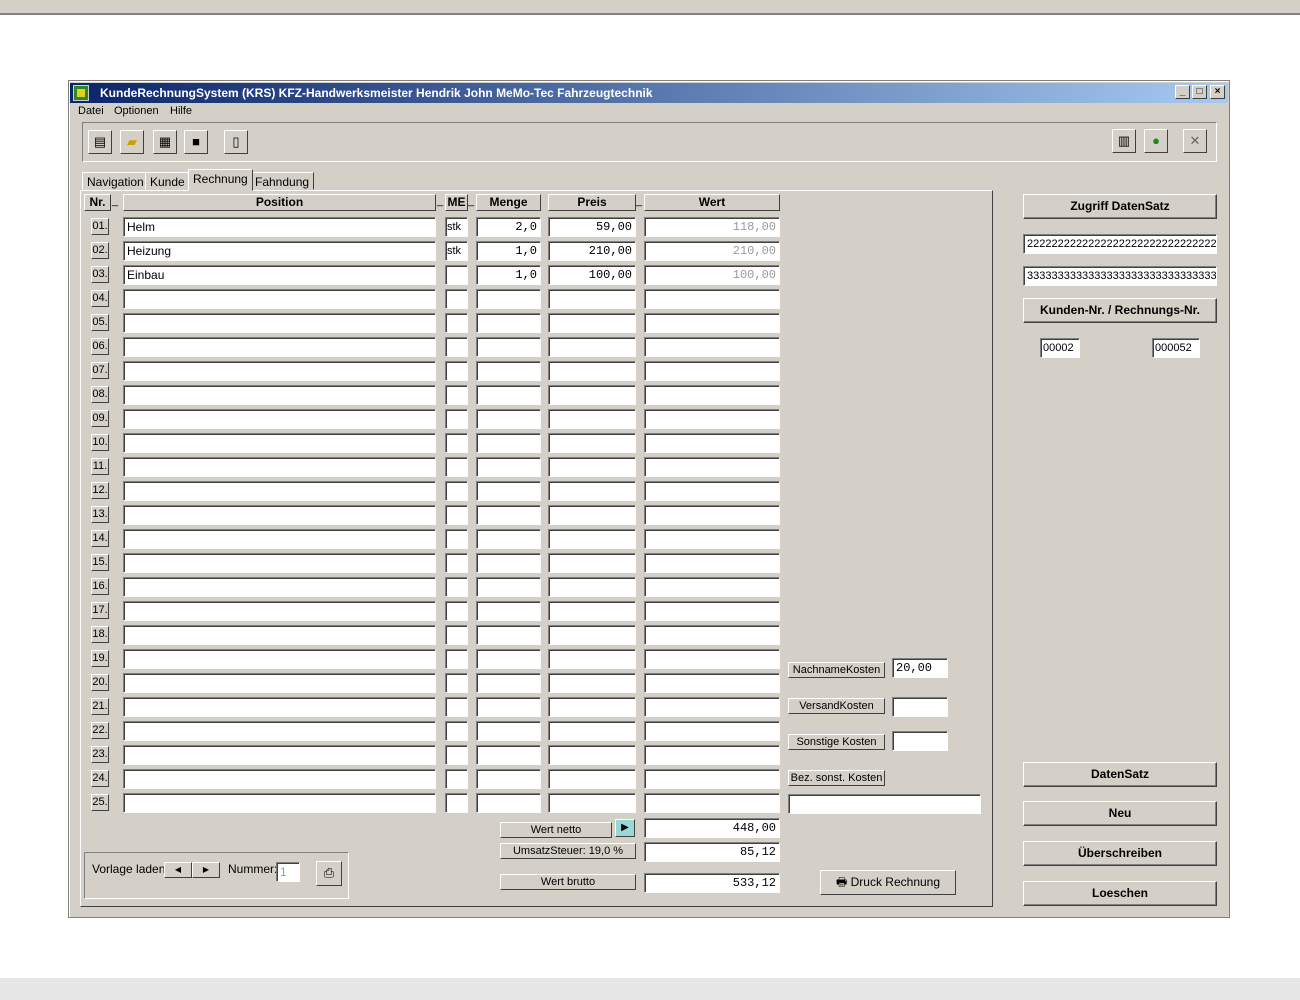 This screenshot has width=1300, height=1000. Describe the element at coordinates (712, 251) in the screenshot. I see `wert-field: 210,00` at that location.